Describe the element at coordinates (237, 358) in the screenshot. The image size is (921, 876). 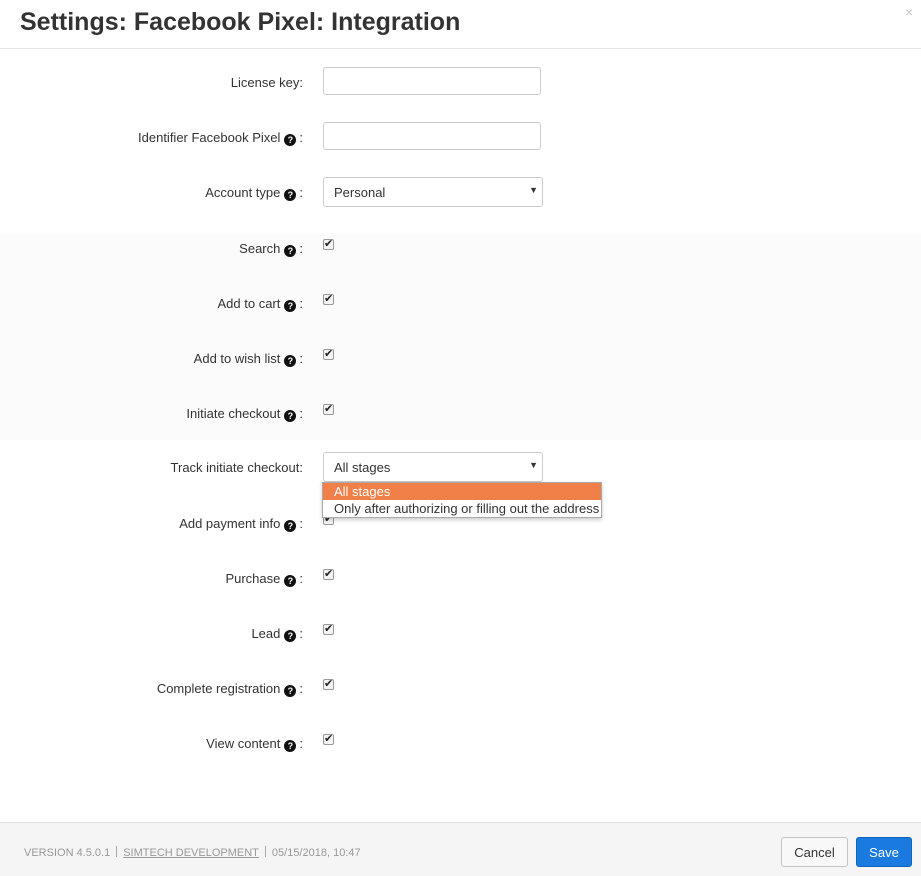
I see `add-to-wishlist-label: Add to wish list` at that location.